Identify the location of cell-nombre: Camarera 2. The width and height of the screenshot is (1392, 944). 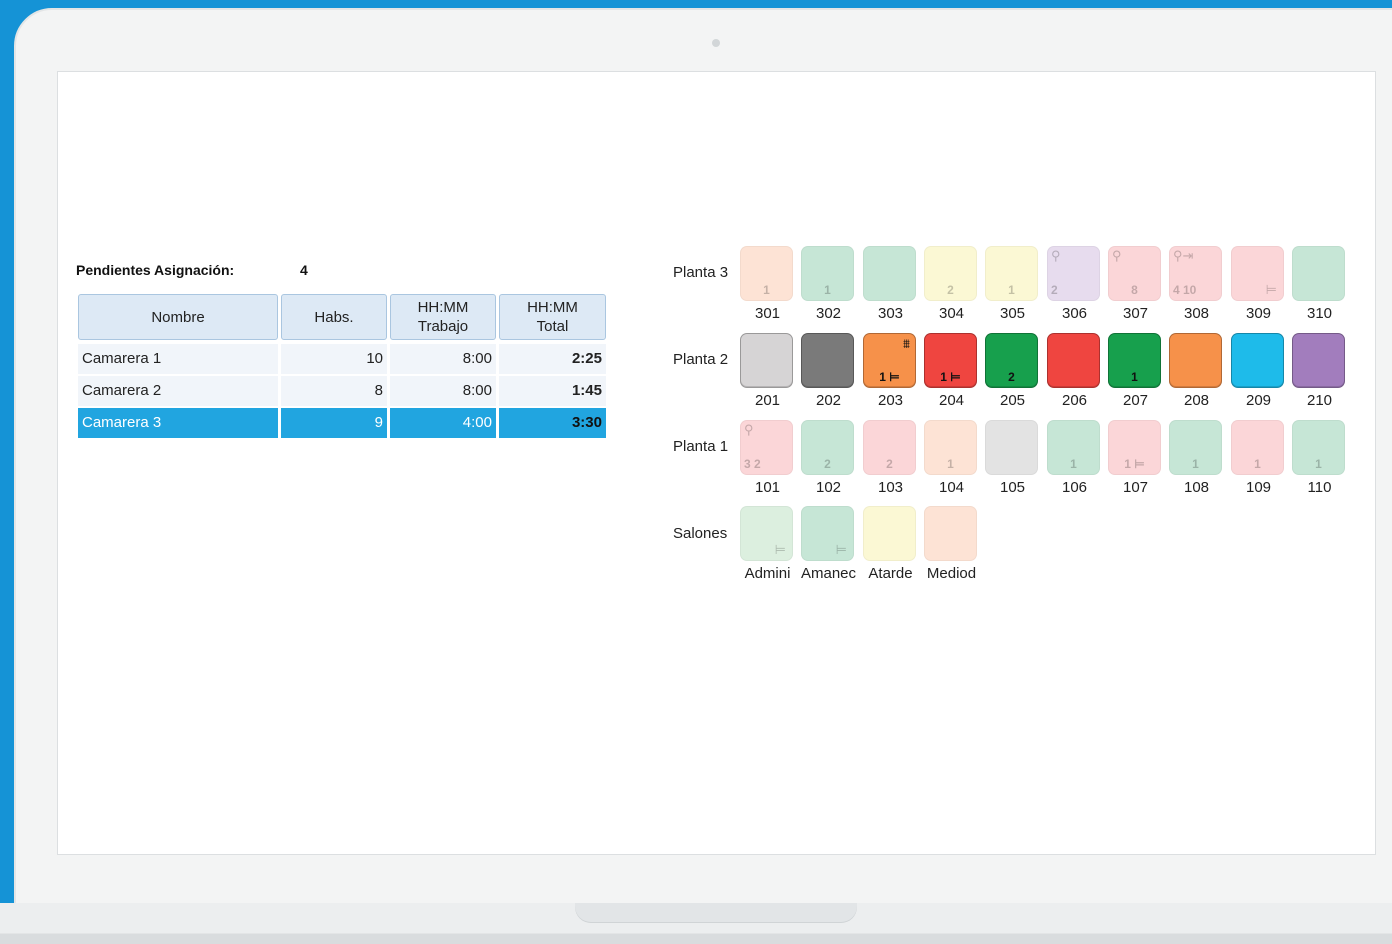
(178, 391).